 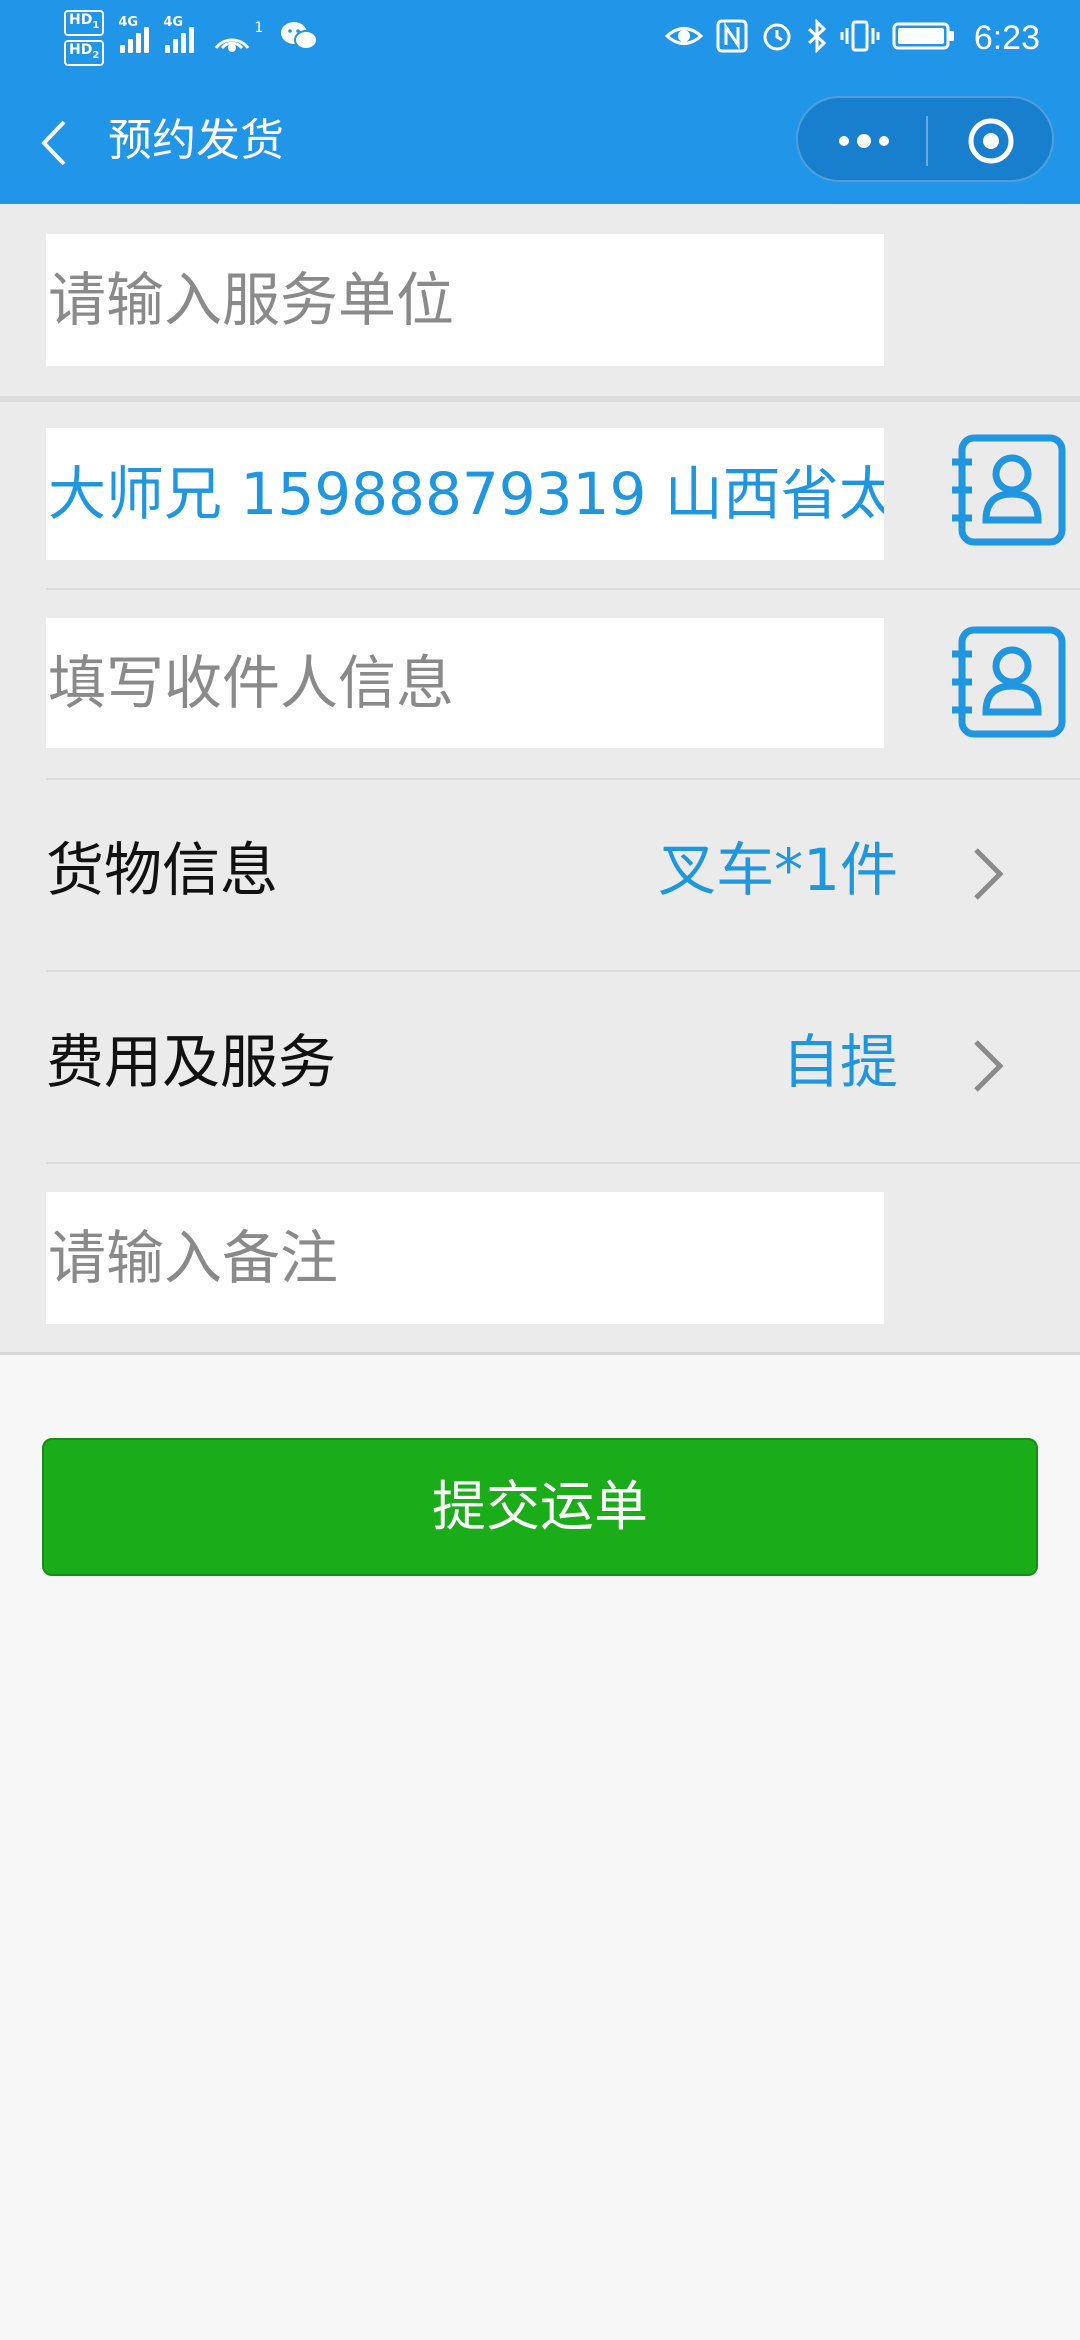 What do you see at coordinates (259, 28) in the screenshot?
I see `hotspot-count: 1` at bounding box center [259, 28].